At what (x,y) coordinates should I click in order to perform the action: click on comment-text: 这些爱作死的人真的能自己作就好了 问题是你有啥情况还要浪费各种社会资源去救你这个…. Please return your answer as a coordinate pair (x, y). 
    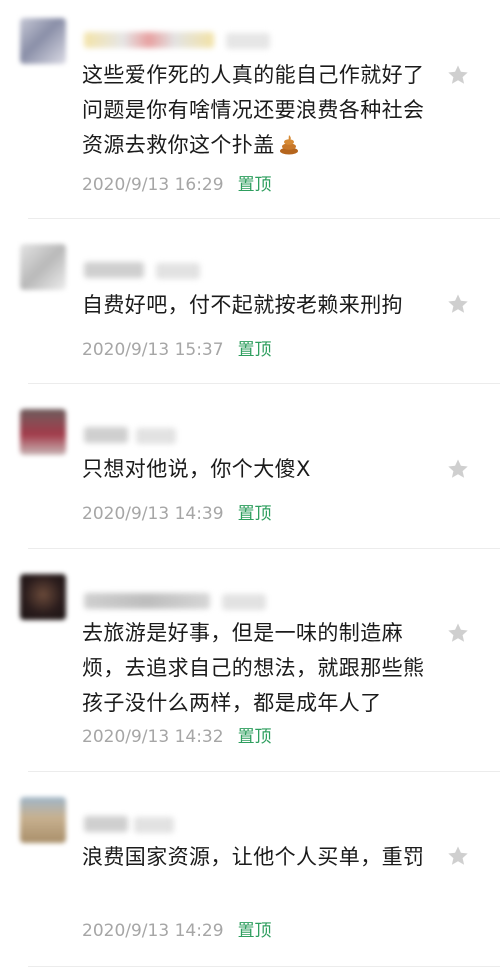
    Looking at the image, I should click on (257, 110).